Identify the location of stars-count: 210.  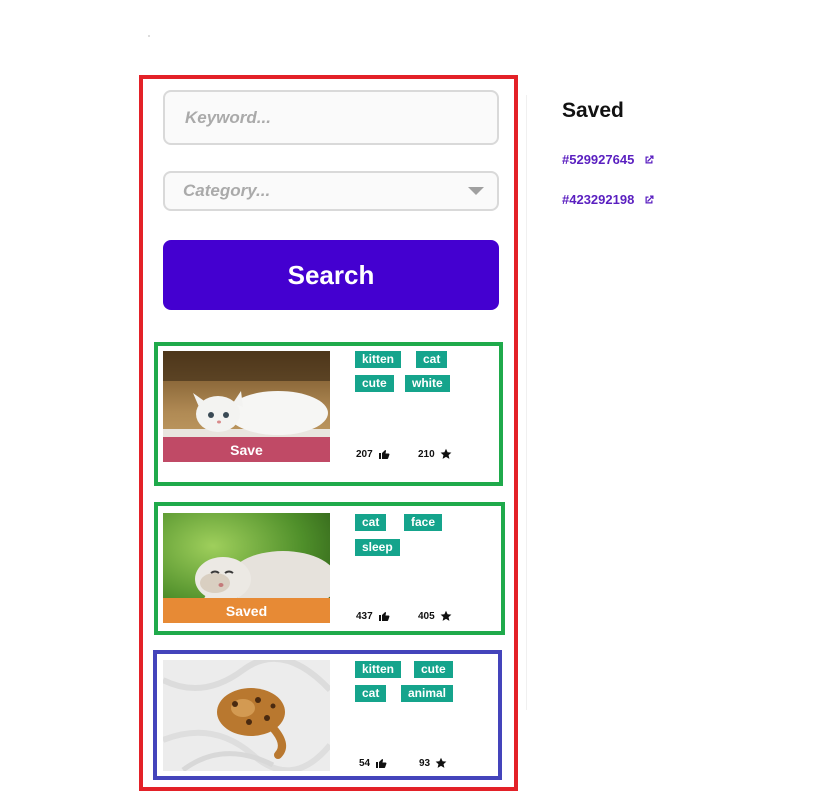
(426, 454).